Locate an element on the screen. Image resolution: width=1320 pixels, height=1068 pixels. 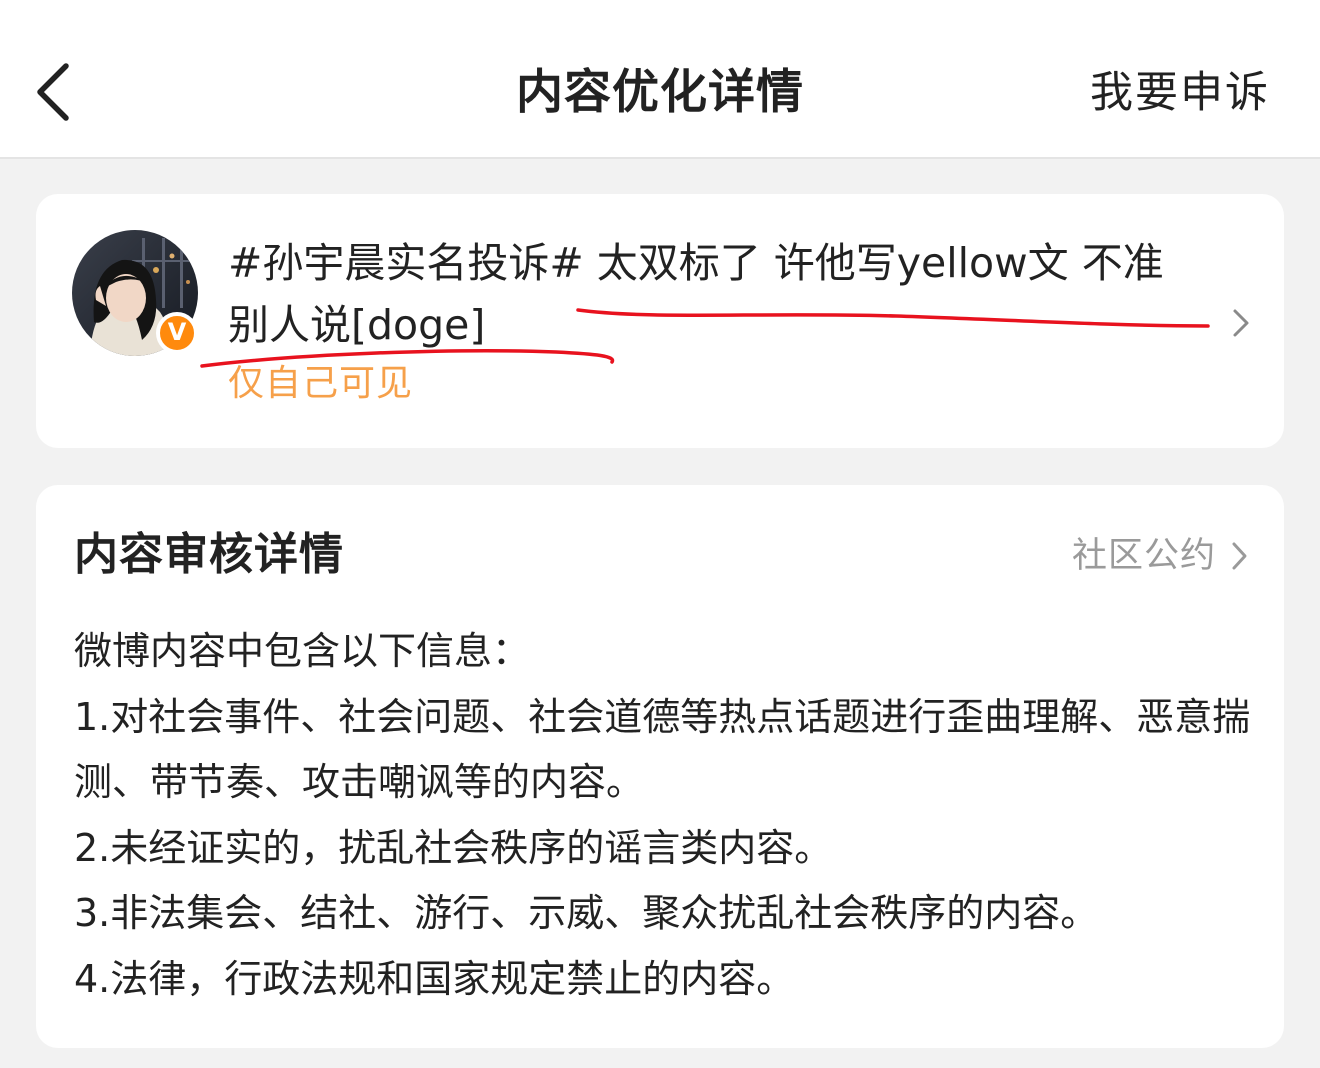
appeal-button: 我要申诉 is located at coordinates (1180, 93).